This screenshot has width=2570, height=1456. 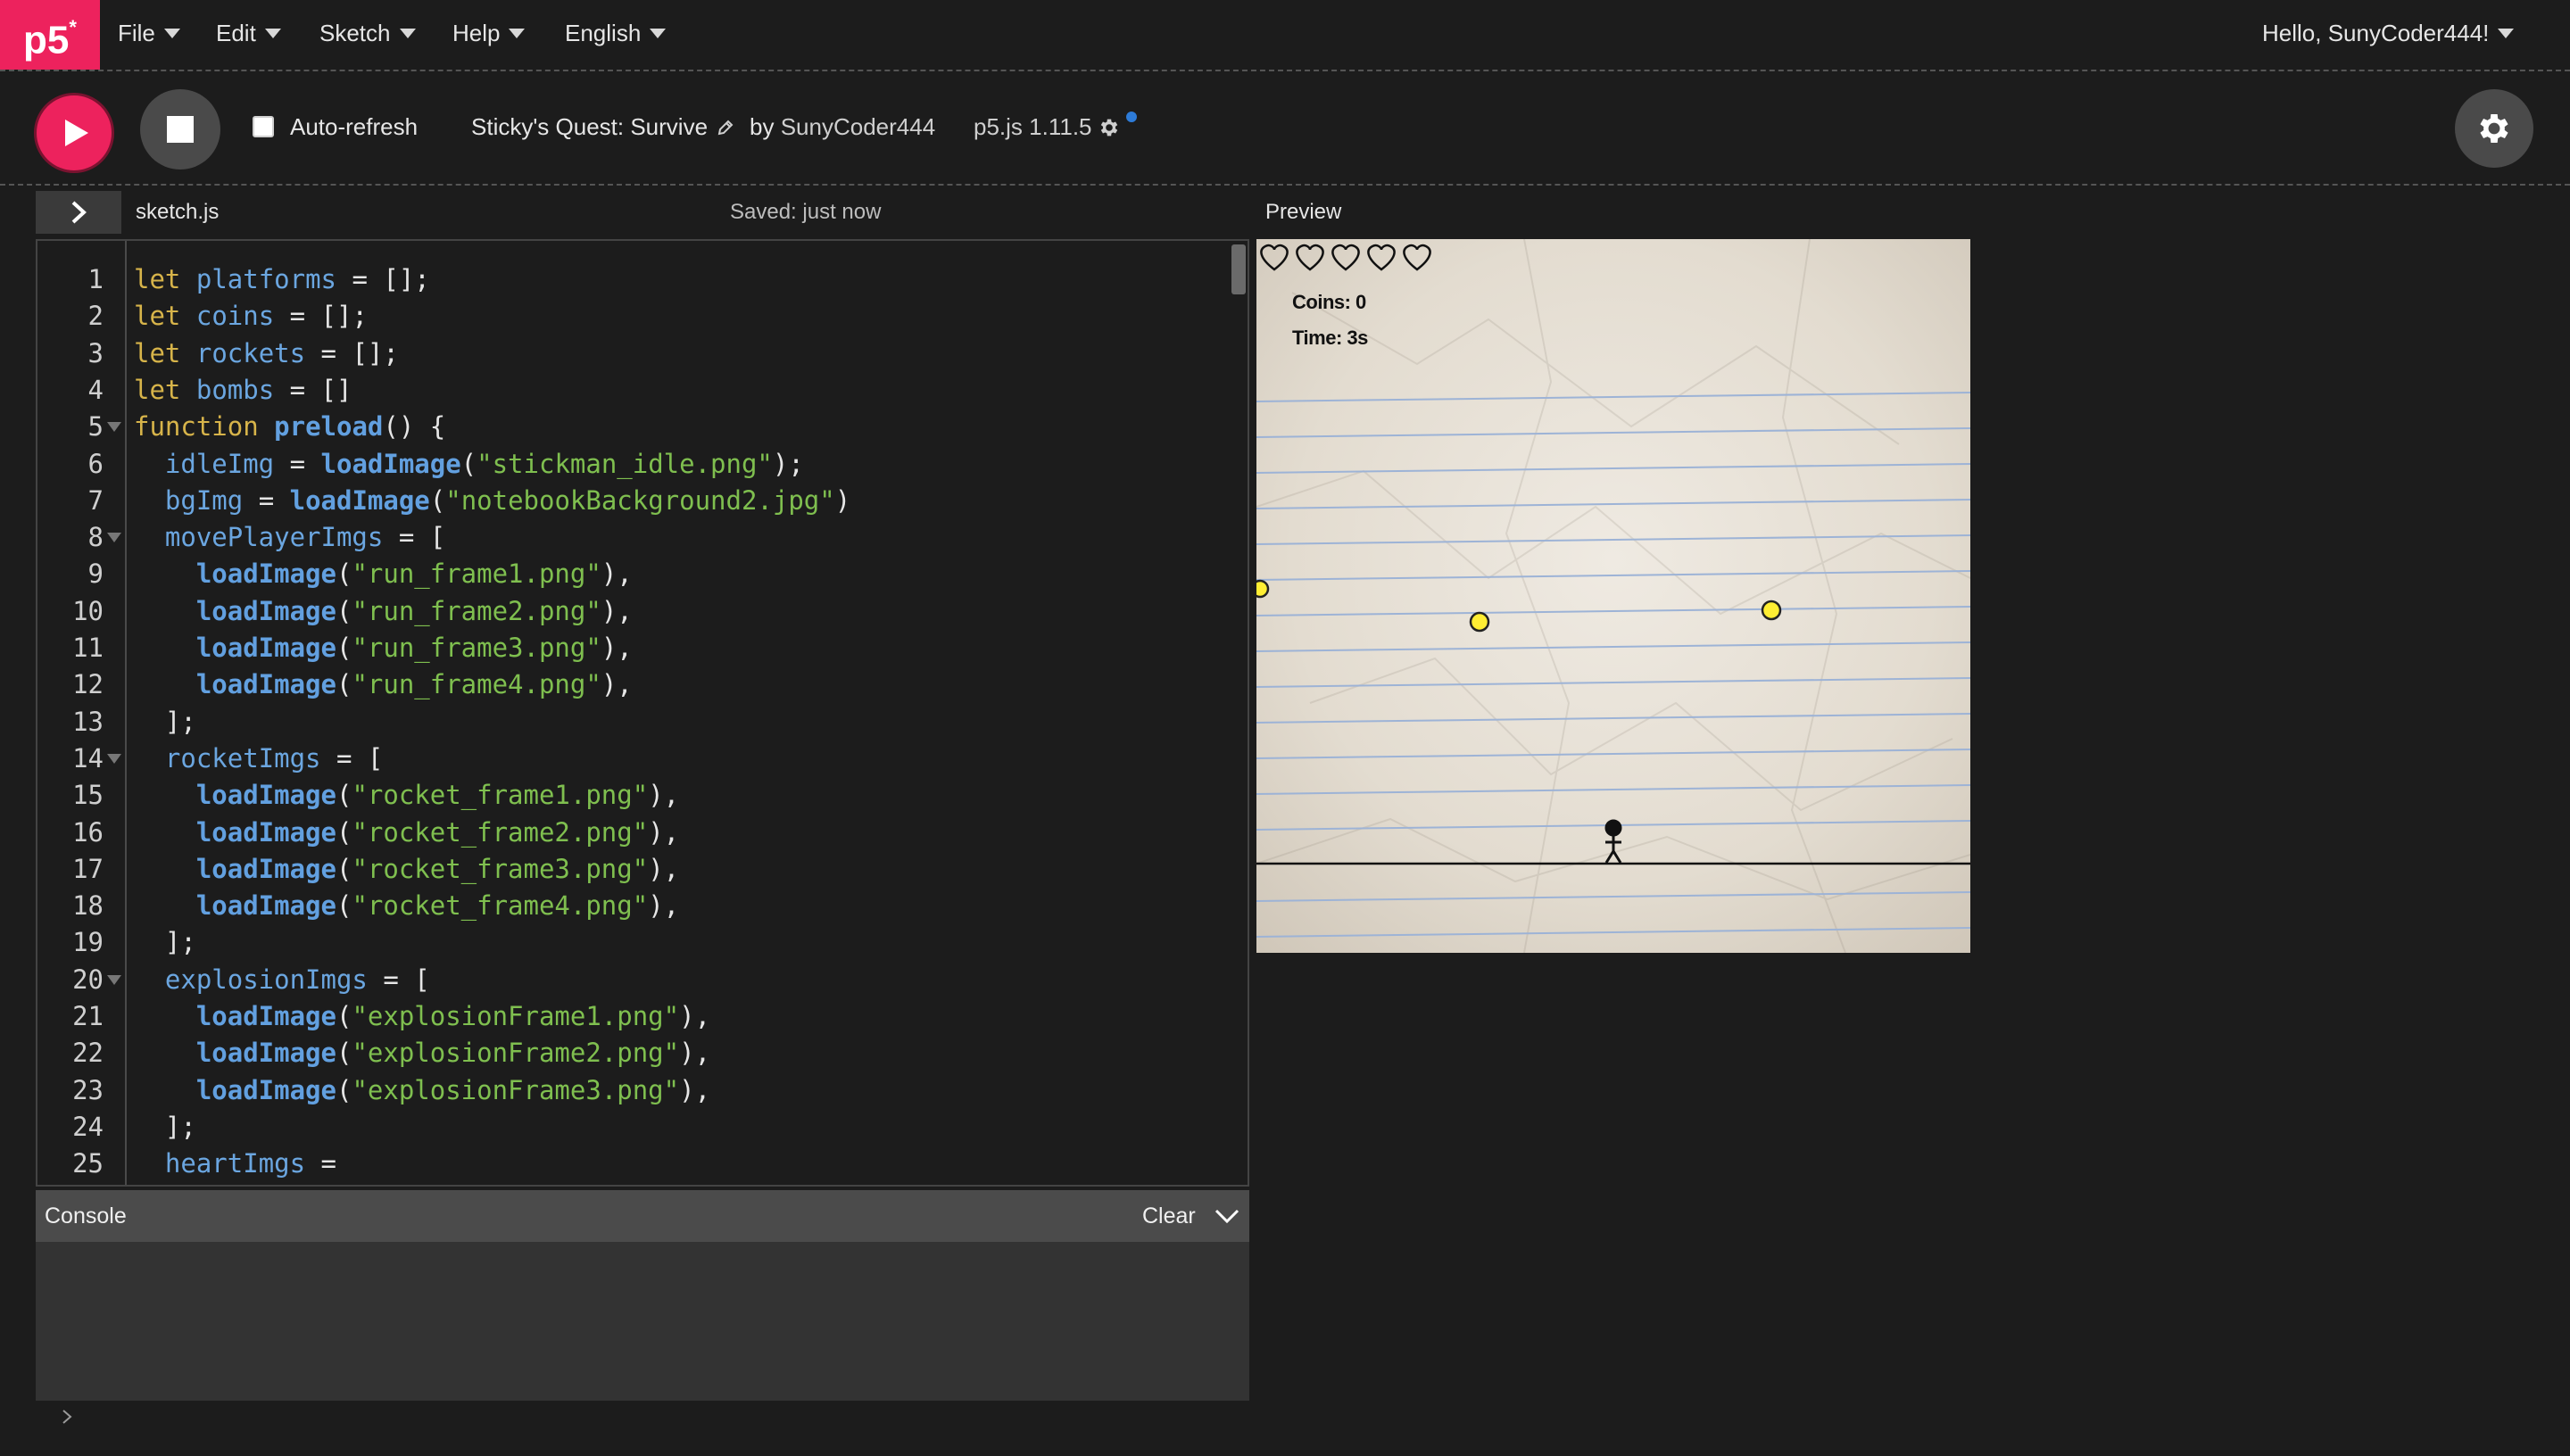 What do you see at coordinates (438, 906) in the screenshot?
I see `code-text: loadImage("rocket_frame4.png"),` at bounding box center [438, 906].